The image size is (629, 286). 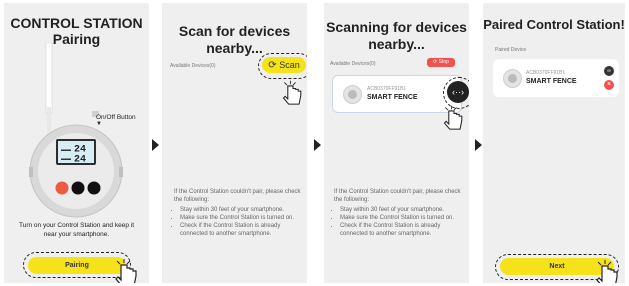 I want to click on scan-button: ⟳ Scan, so click(x=284, y=65).